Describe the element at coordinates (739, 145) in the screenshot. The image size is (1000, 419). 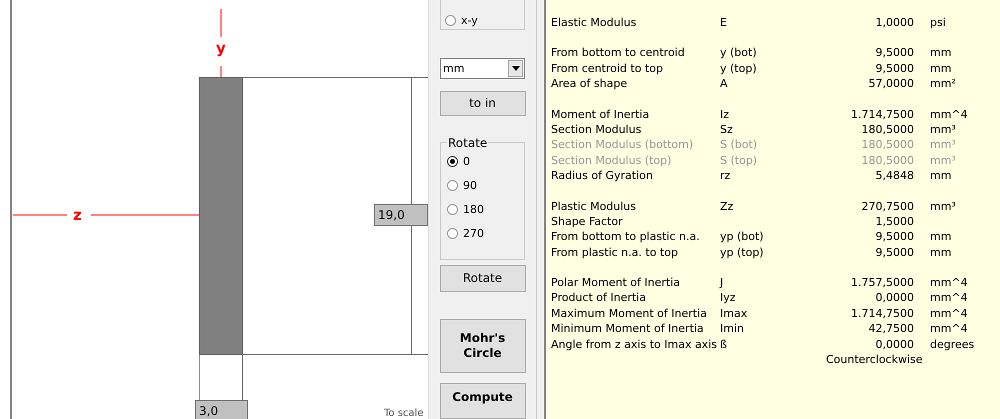
I see `property-symbol: S (bot)` at that location.